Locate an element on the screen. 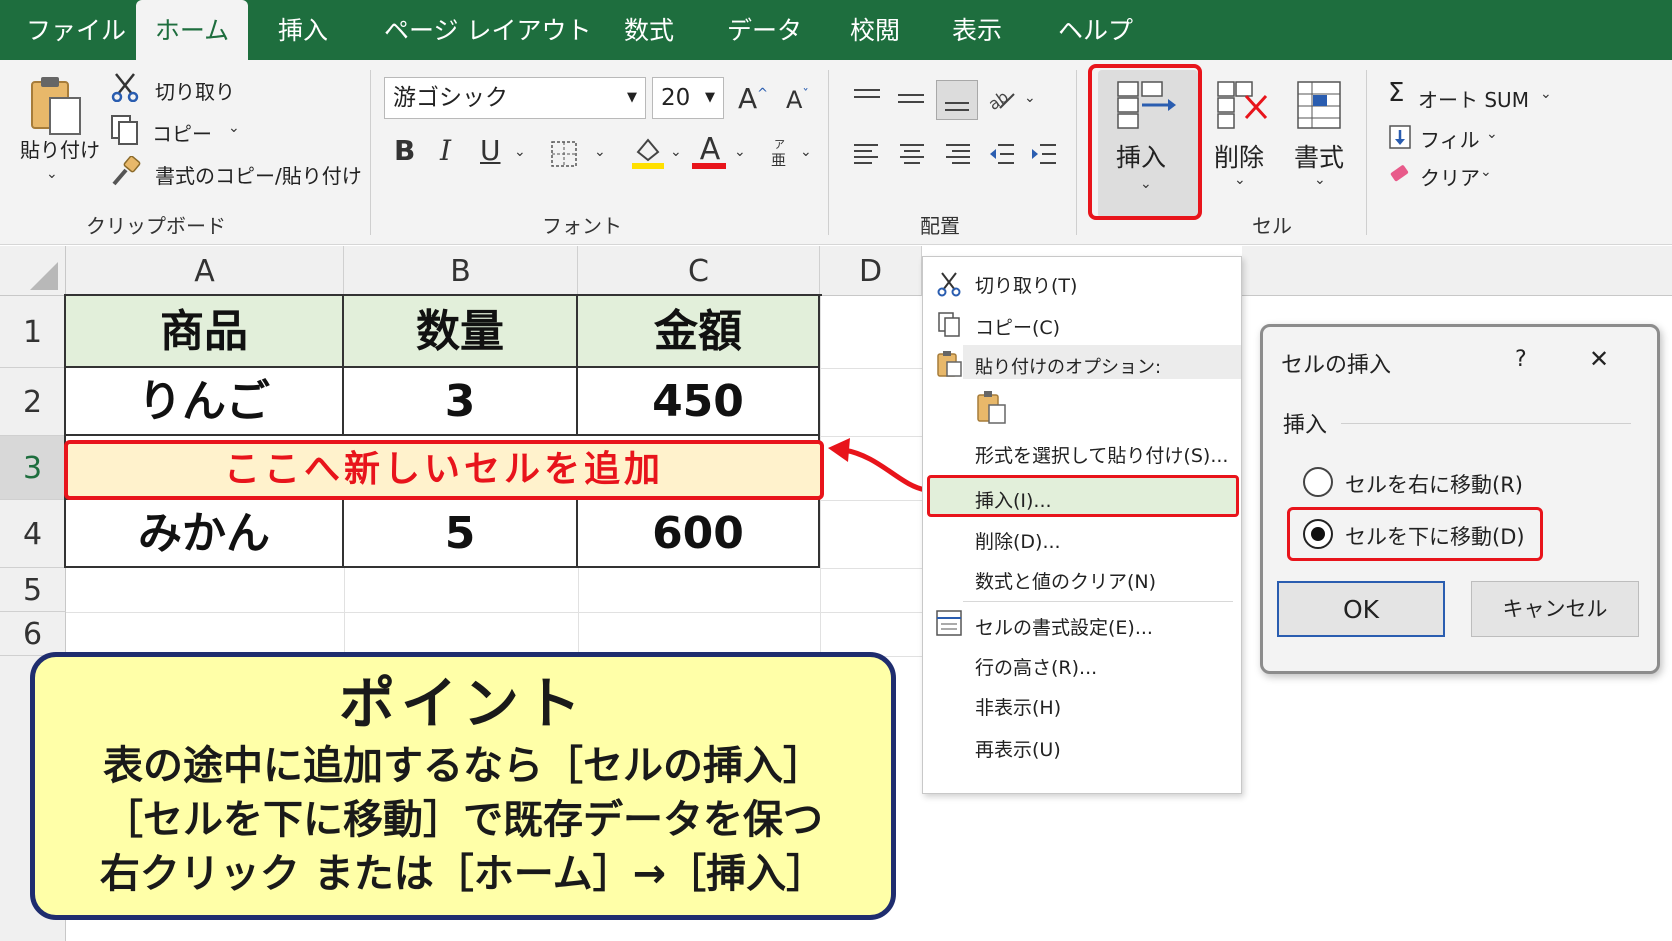 The image size is (1672, 941). tab-page-layout: ページ レイアウト is located at coordinates (487, 30).